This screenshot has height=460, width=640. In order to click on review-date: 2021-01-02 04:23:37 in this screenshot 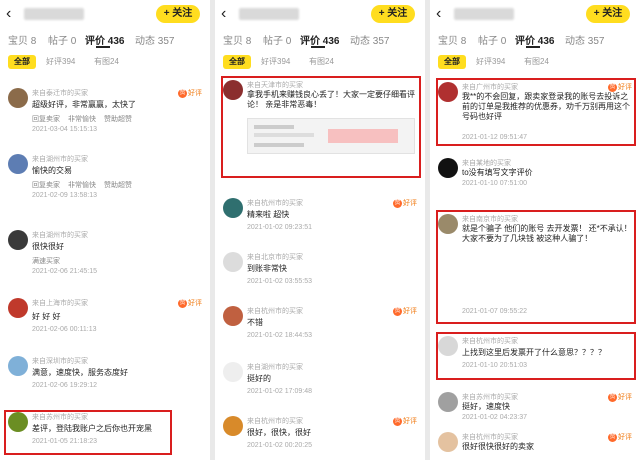, I will do `click(494, 417)`.